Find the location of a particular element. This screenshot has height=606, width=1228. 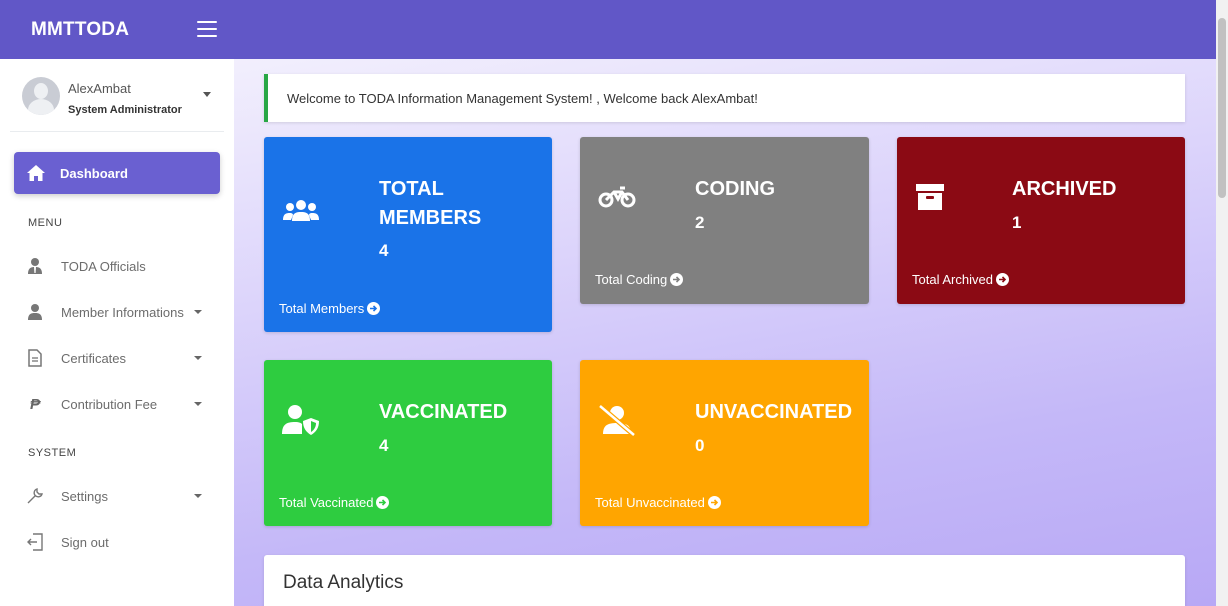

sidebar-item-label: Settings is located at coordinates (84, 496).